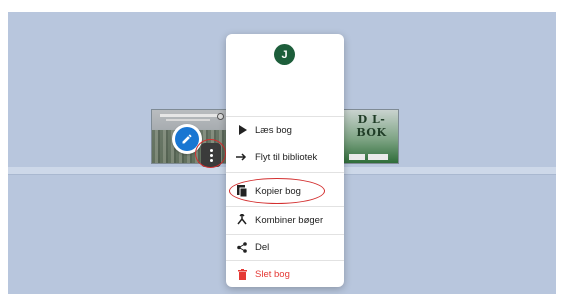 Image resolution: width=565 pixels, height=306 pixels. I want to click on menu-item-delete-book: Slet bog, so click(285, 274).